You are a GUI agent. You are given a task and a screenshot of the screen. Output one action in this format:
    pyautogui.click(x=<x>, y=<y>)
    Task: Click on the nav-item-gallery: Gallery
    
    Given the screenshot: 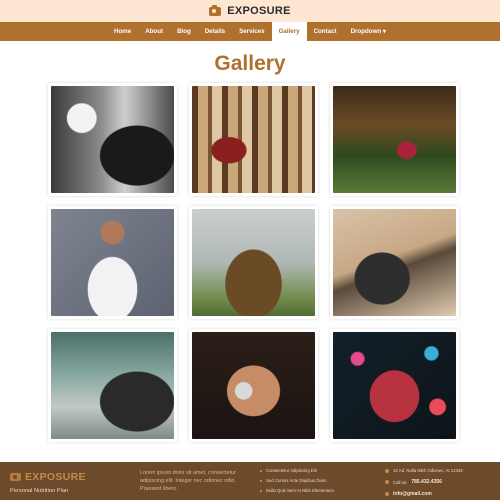 What is the action you would take?
    pyautogui.click(x=289, y=31)
    